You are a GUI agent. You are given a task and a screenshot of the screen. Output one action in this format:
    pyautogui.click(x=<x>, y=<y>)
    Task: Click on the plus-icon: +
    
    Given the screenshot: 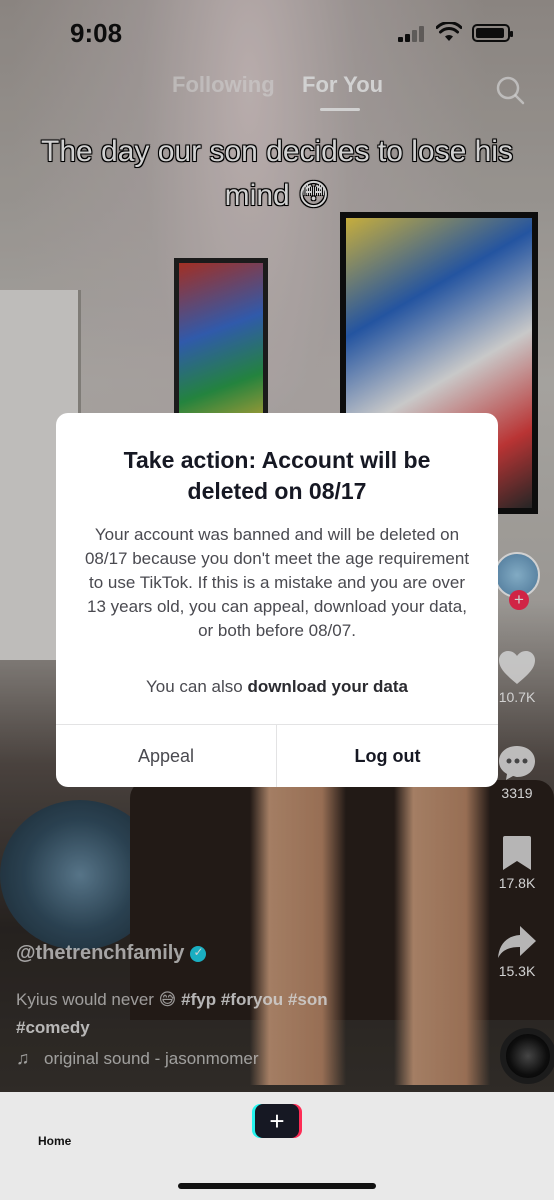 What is the action you would take?
    pyautogui.click(x=277, y=1121)
    